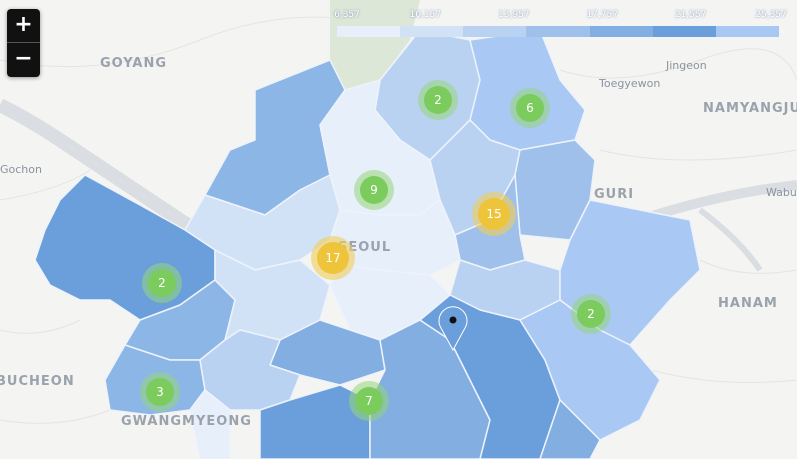 This screenshot has width=797, height=459. Describe the element at coordinates (771, 15) in the screenshot. I see `legend-tick-label: 25,357` at that location.